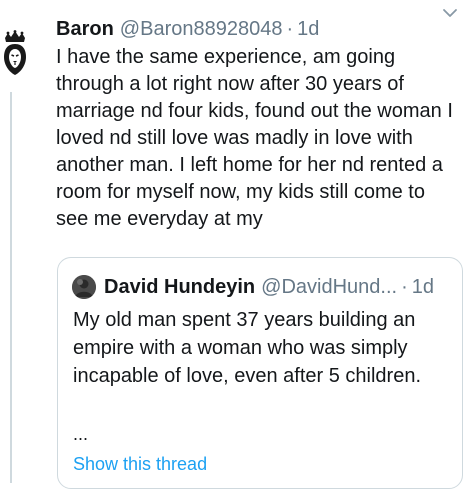 The height and width of the screenshot is (489, 470). Describe the element at coordinates (140, 464) in the screenshot. I see `show-this-thread-link: Show this thread` at that location.